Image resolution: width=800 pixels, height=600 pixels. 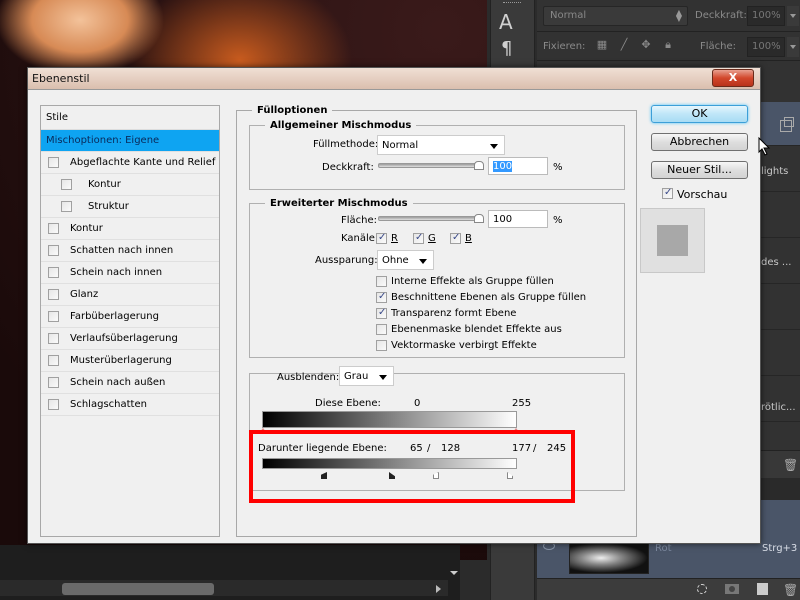 I want to click on layer-opacity-field: 100%, so click(x=766, y=16).